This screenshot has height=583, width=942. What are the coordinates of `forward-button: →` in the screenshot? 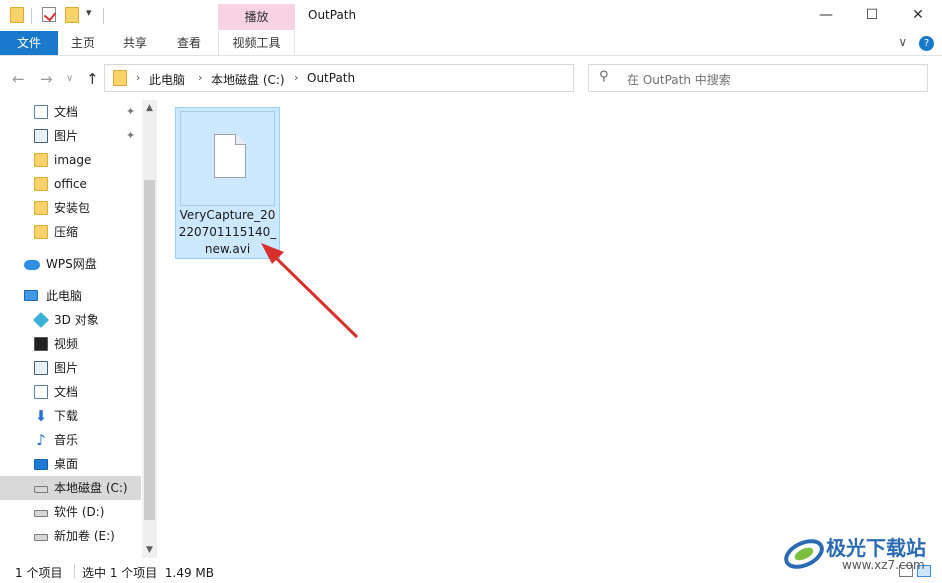 It's located at (46, 79).